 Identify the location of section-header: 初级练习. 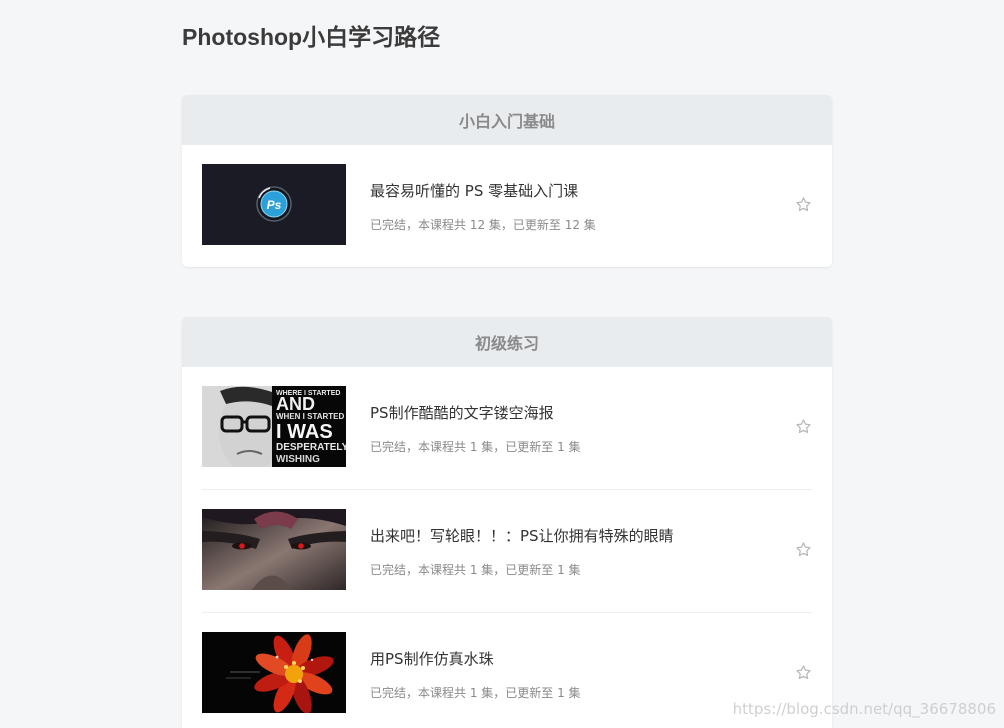
(507, 342).